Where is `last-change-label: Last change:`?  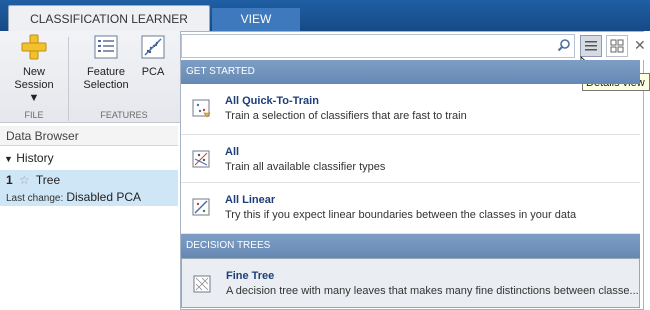 last-change-label: Last change: is located at coordinates (35, 198).